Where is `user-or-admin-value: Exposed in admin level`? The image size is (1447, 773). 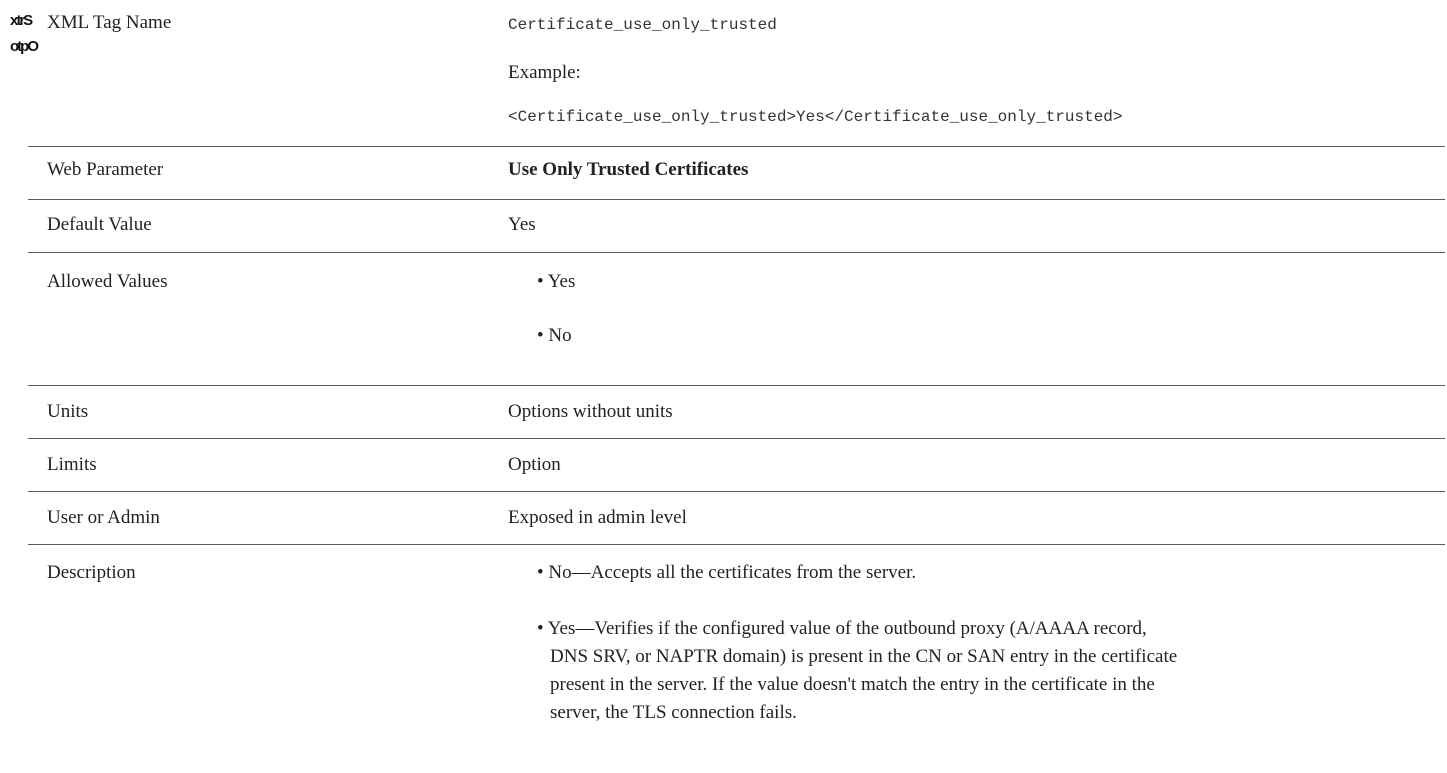
user-or-admin-value: Exposed in admin level is located at coordinates (597, 517).